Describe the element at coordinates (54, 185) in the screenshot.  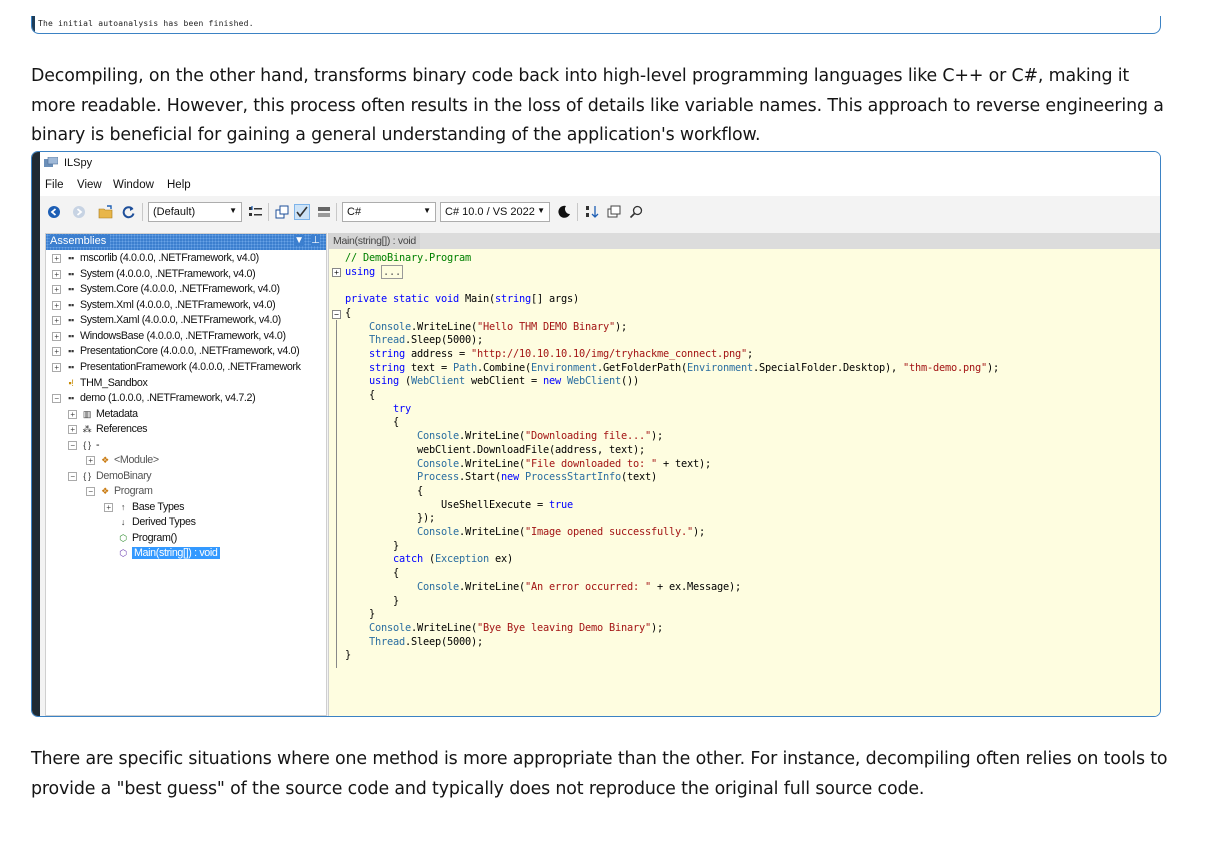
I see `menu-file: File` at that location.